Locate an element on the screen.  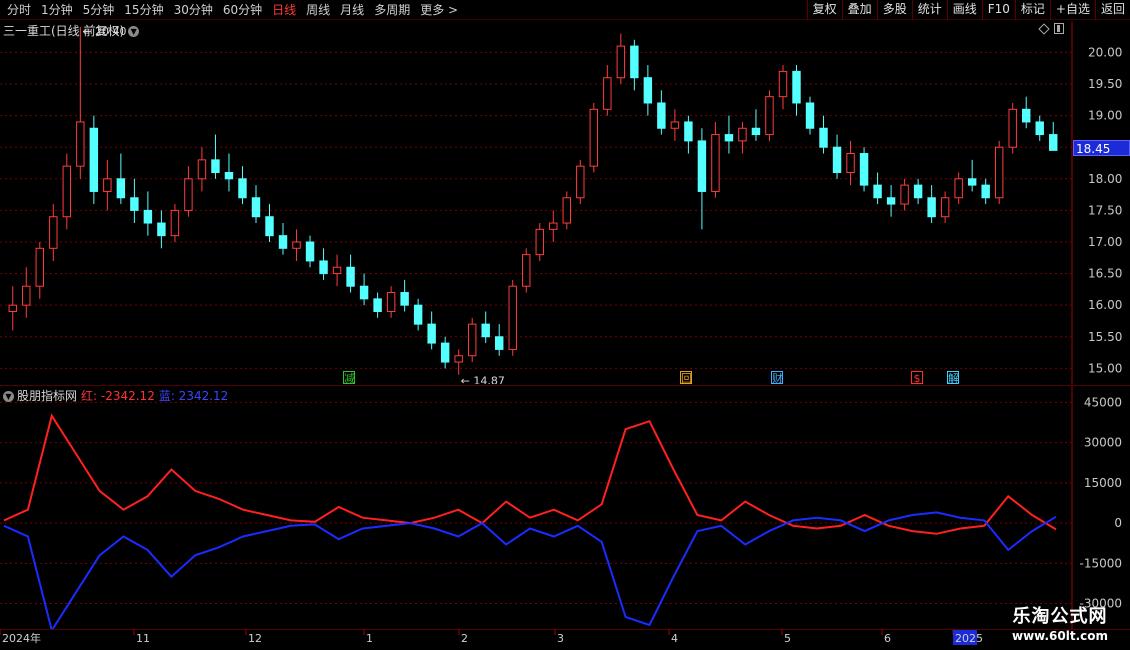
event-marker-2: 财 is located at coordinates (777, 378).